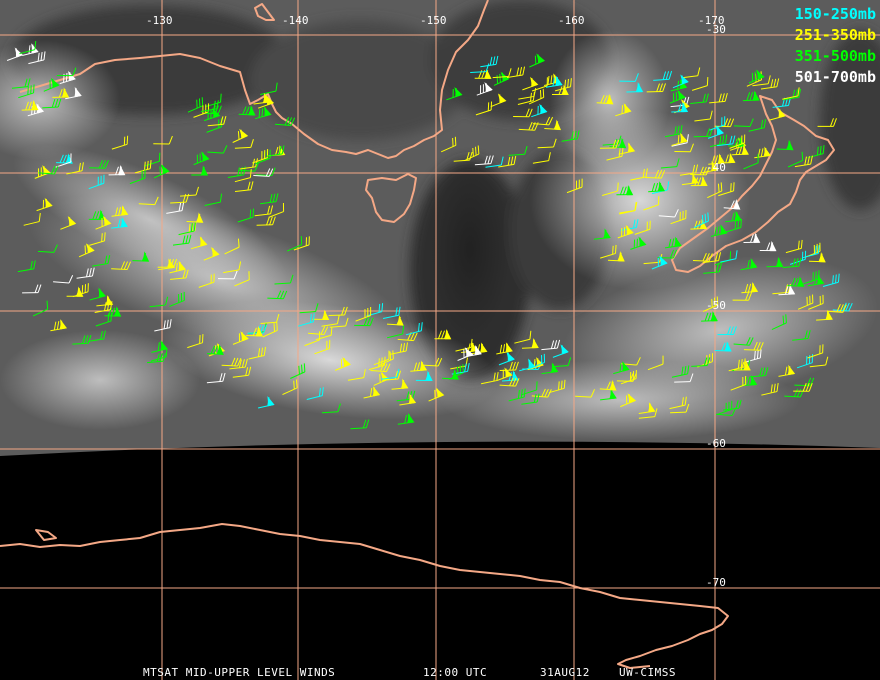 This screenshot has width=880, height=680. I want to click on legend-item-351-500: 351-500mb, so click(835, 56).